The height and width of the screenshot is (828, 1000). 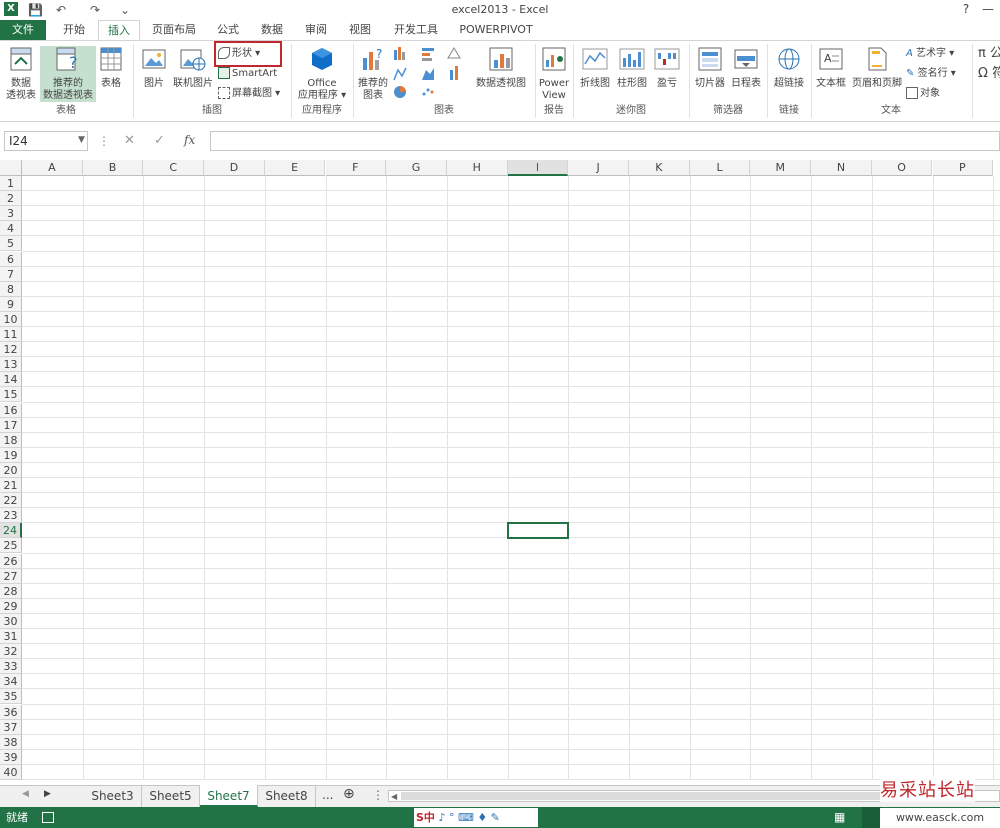 What do you see at coordinates (877, 68) in the screenshot?
I see `header-footer-button: 页眉和页脚` at bounding box center [877, 68].